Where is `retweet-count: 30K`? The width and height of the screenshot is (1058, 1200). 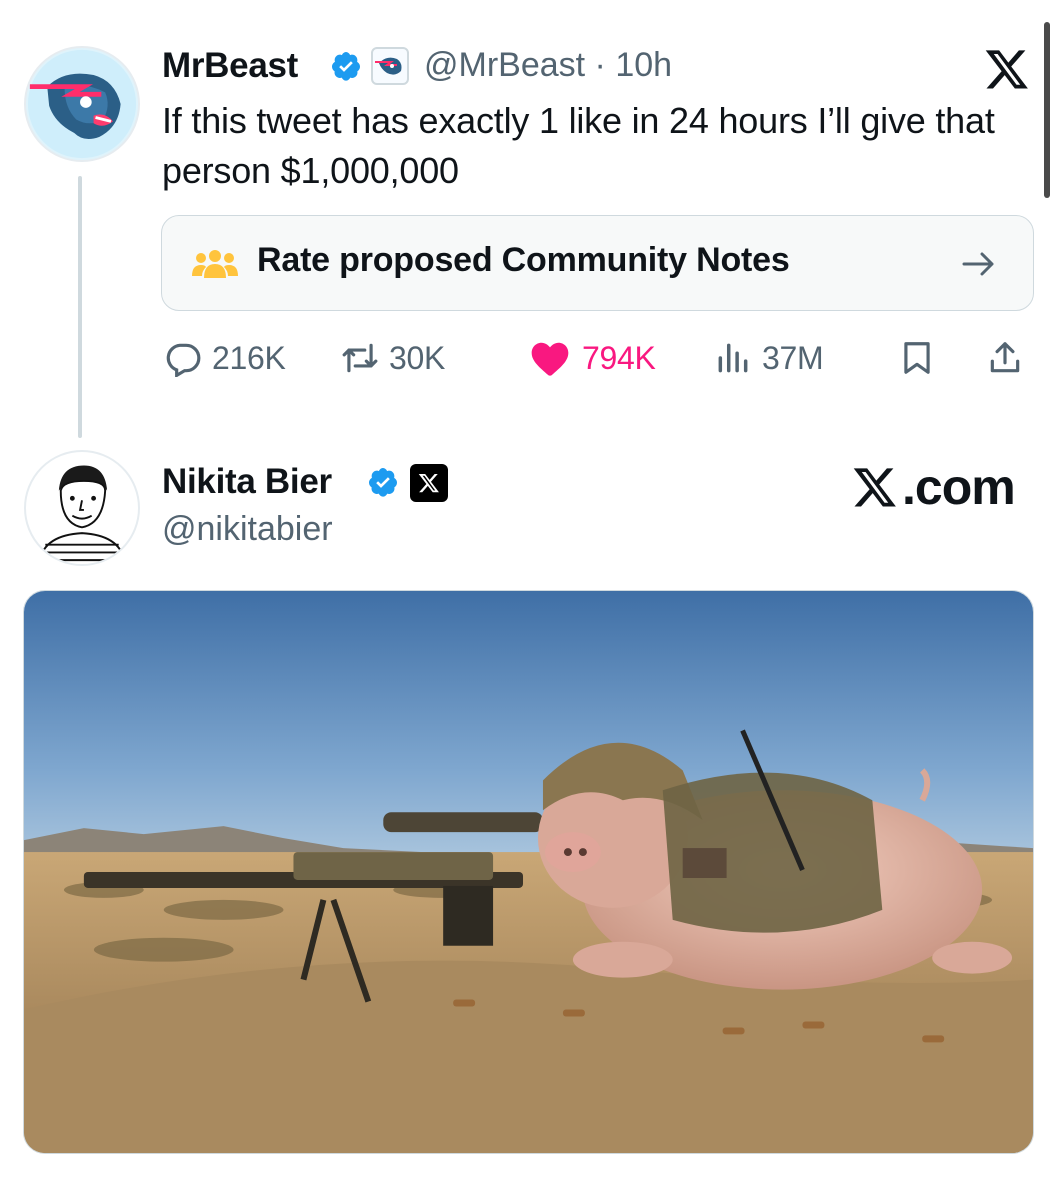
retweet-count: 30K is located at coordinates (417, 357).